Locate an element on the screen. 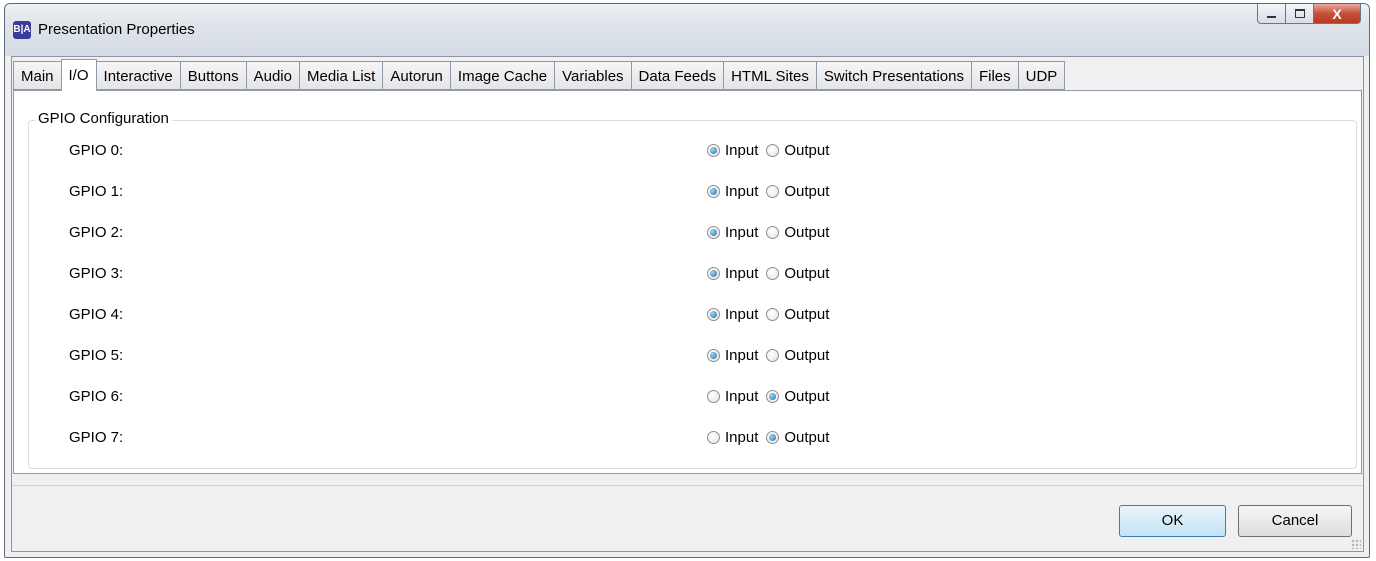 This screenshot has height=561, width=1376. gpio-group-label: GPIO Configuration is located at coordinates (103, 118).